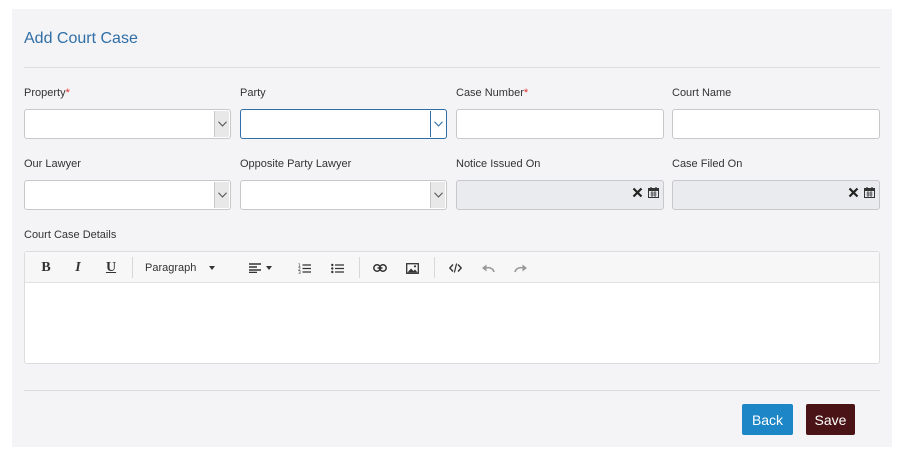 This screenshot has height=464, width=912. Describe the element at coordinates (47, 93) in the screenshot. I see `property-label: Property*` at that location.